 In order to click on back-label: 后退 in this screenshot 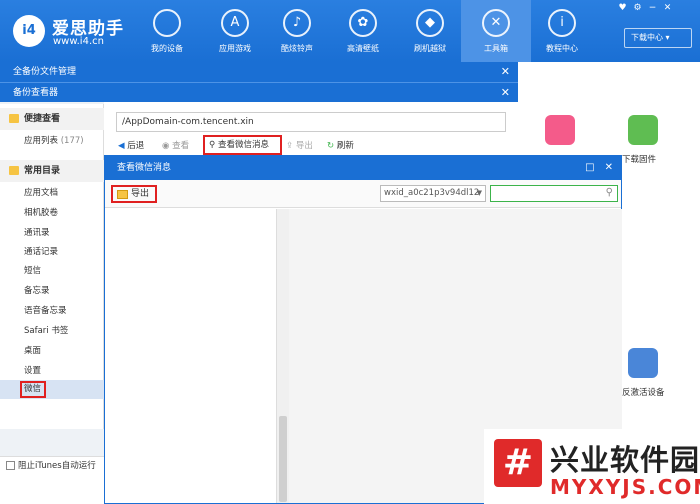, I will do `click(136, 146)`.